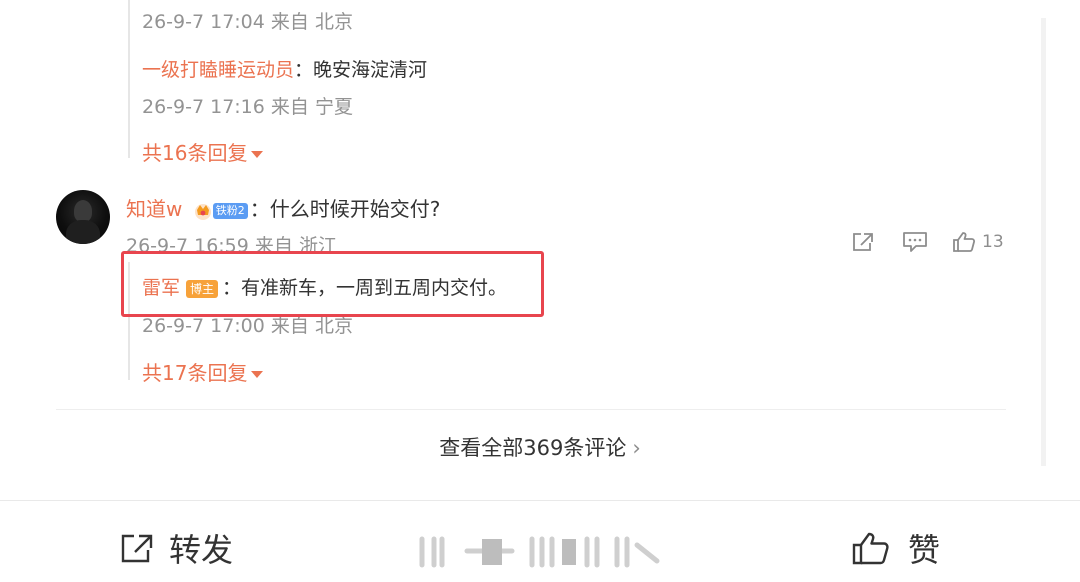 The width and height of the screenshot is (1080, 582). Describe the element at coordinates (924, 550) in the screenshot. I see `like-bottom-label: 赞` at that location.